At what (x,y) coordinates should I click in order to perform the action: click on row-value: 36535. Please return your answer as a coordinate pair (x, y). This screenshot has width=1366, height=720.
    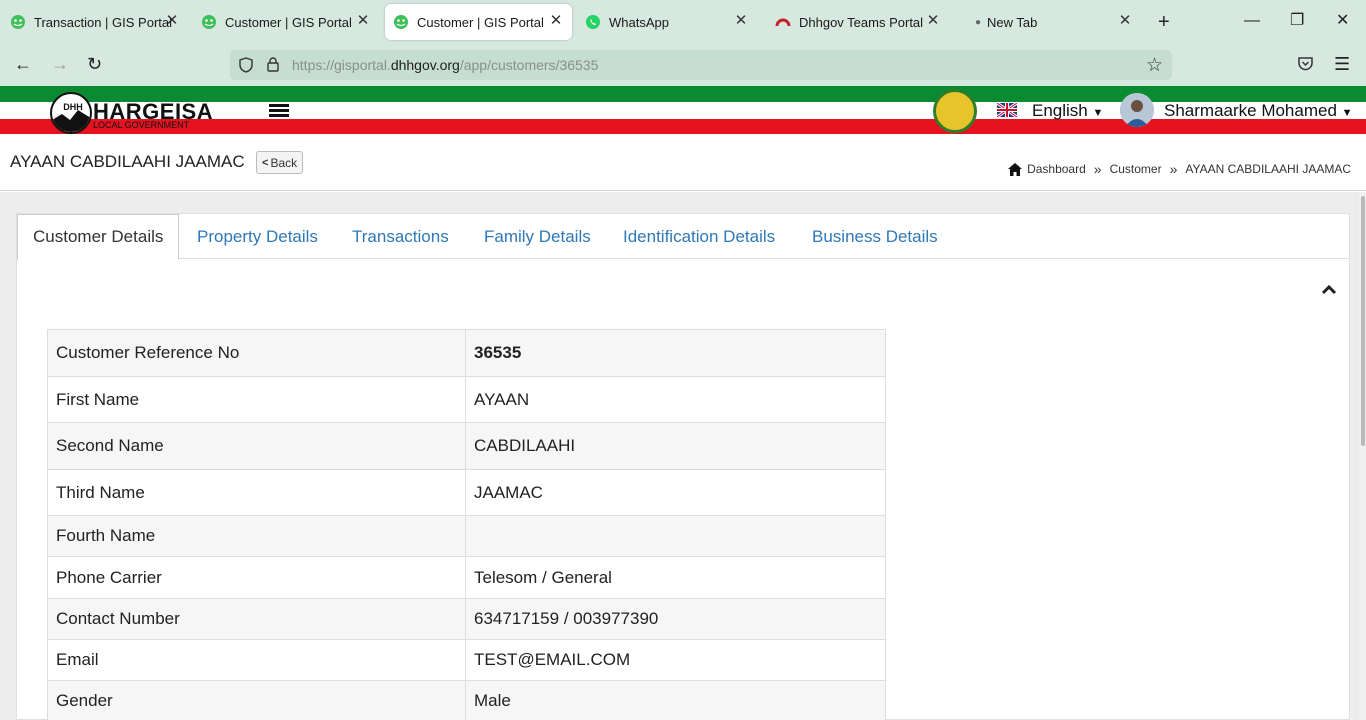
    Looking at the image, I should click on (675, 353).